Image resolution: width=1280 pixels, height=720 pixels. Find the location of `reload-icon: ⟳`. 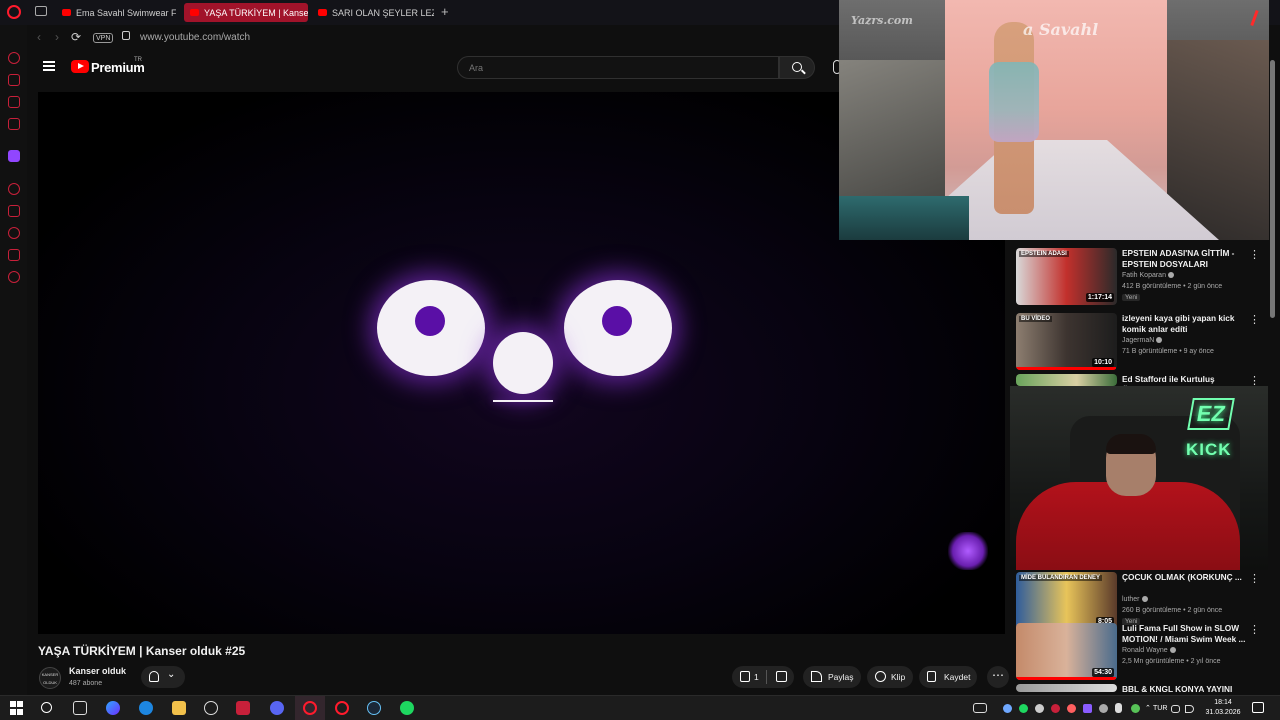

reload-icon: ⟳ is located at coordinates (76, 37).